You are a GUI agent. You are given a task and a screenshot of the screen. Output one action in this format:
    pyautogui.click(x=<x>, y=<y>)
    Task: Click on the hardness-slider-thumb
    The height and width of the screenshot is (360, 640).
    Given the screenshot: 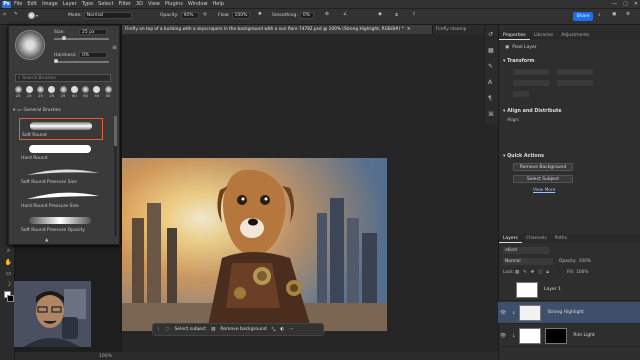 What is the action you would take?
    pyautogui.click(x=56, y=61)
    